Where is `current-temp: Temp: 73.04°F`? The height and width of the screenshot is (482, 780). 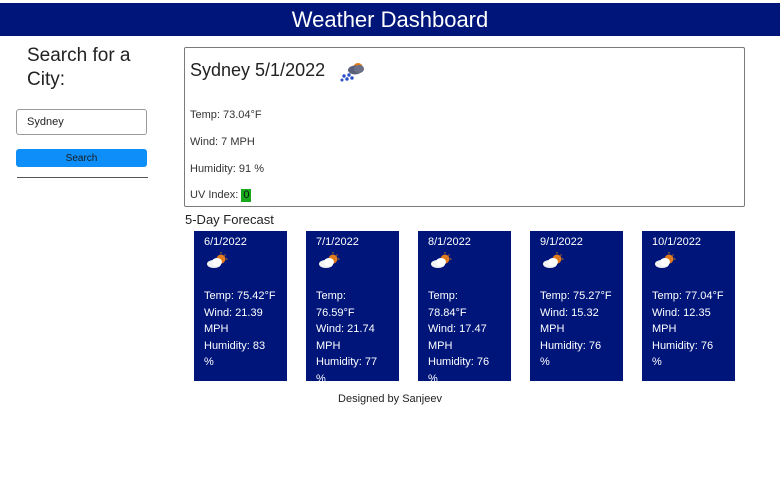
current-temp: Temp: 73.04°F is located at coordinates (226, 115).